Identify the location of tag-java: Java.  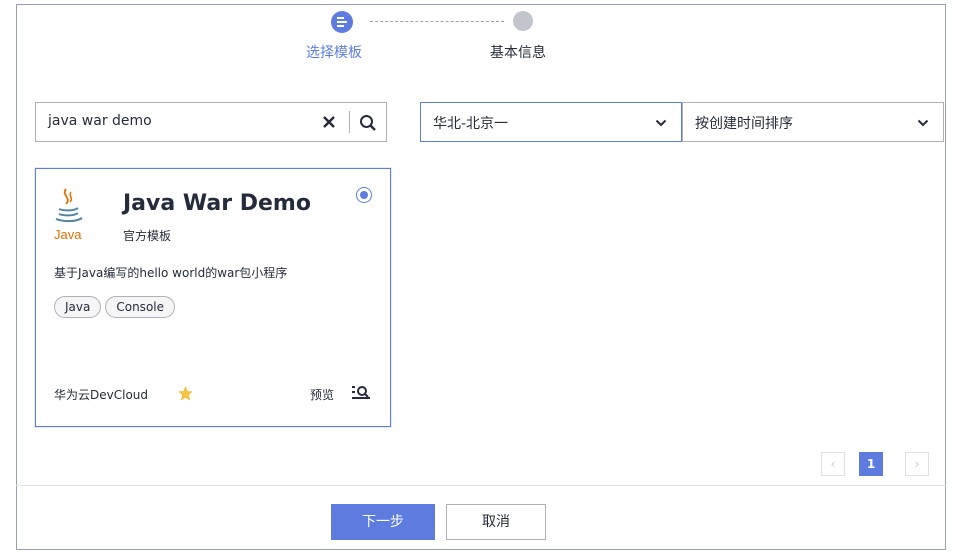
(78, 307).